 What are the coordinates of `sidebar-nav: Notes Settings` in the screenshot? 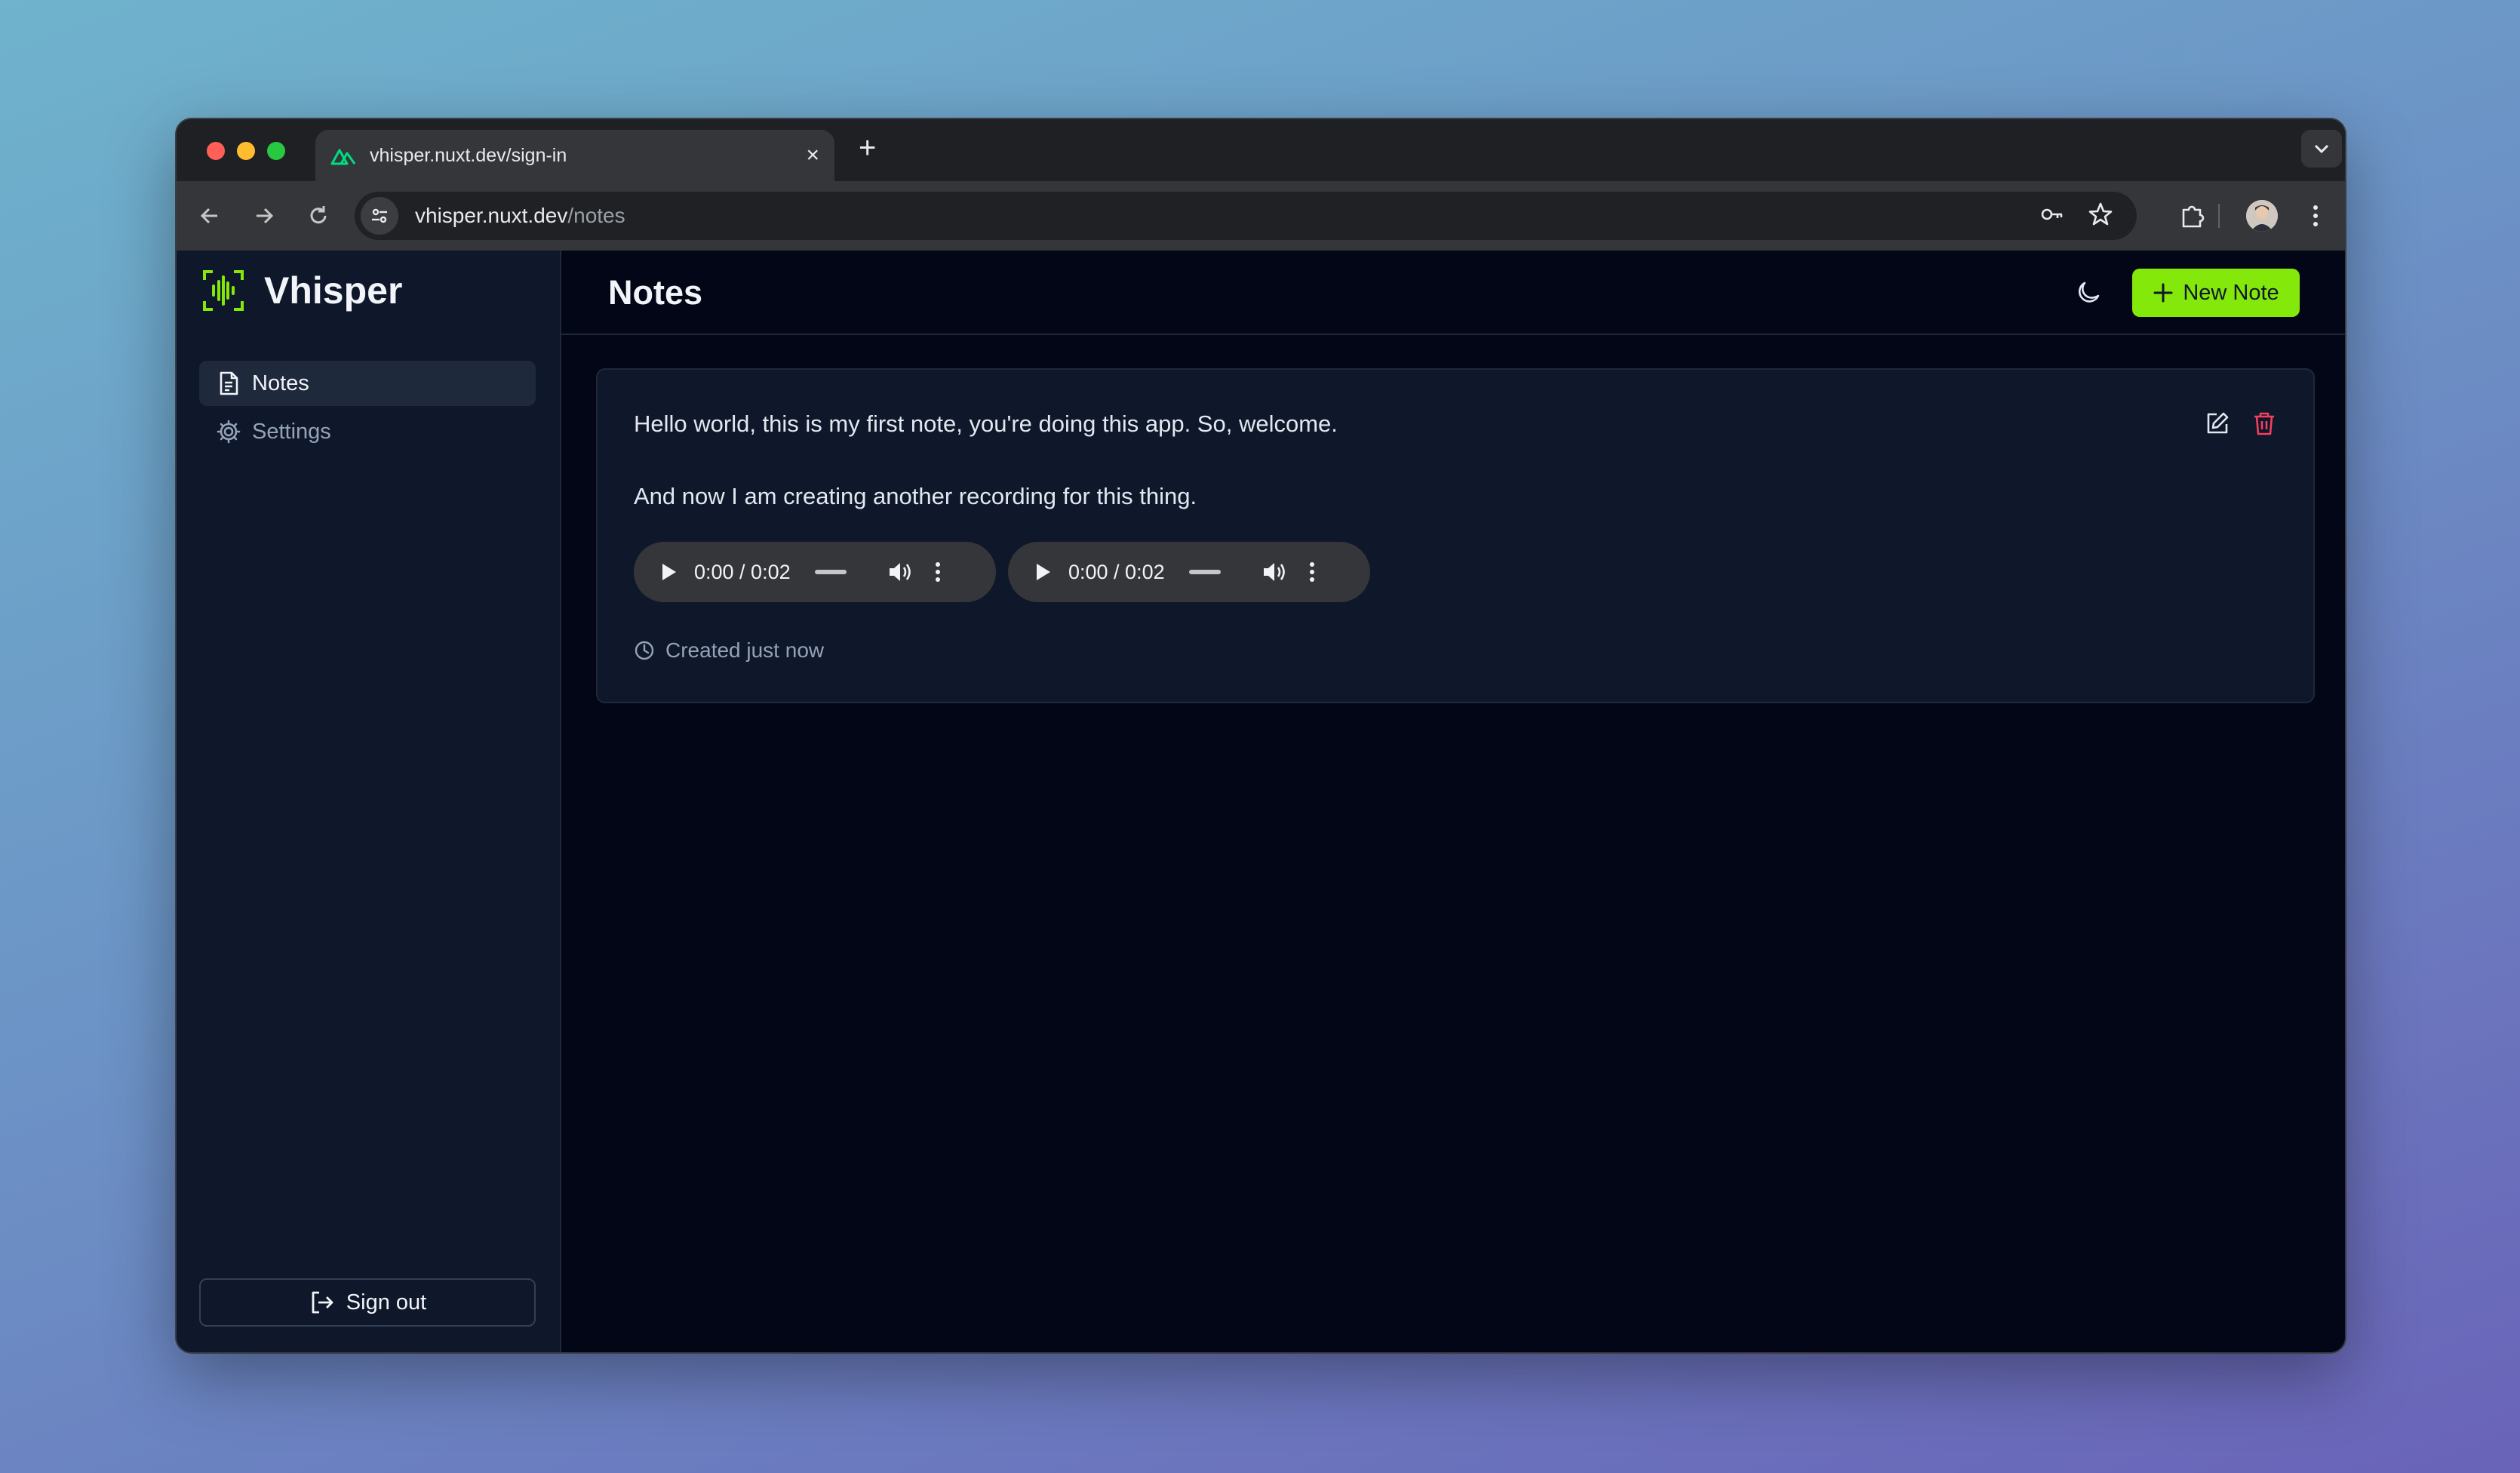 It's located at (367, 409).